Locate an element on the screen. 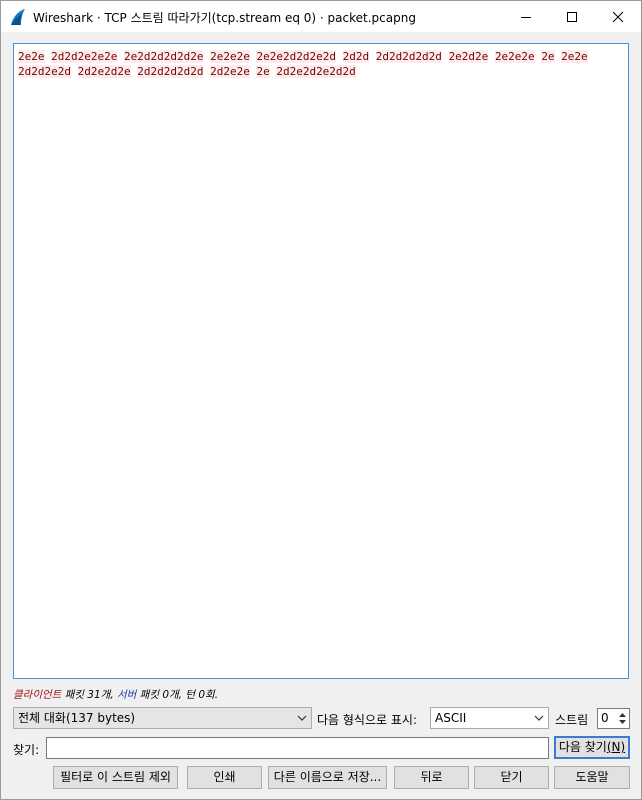 The height and width of the screenshot is (800, 642). stream-number-value: 0 is located at coordinates (605, 718).